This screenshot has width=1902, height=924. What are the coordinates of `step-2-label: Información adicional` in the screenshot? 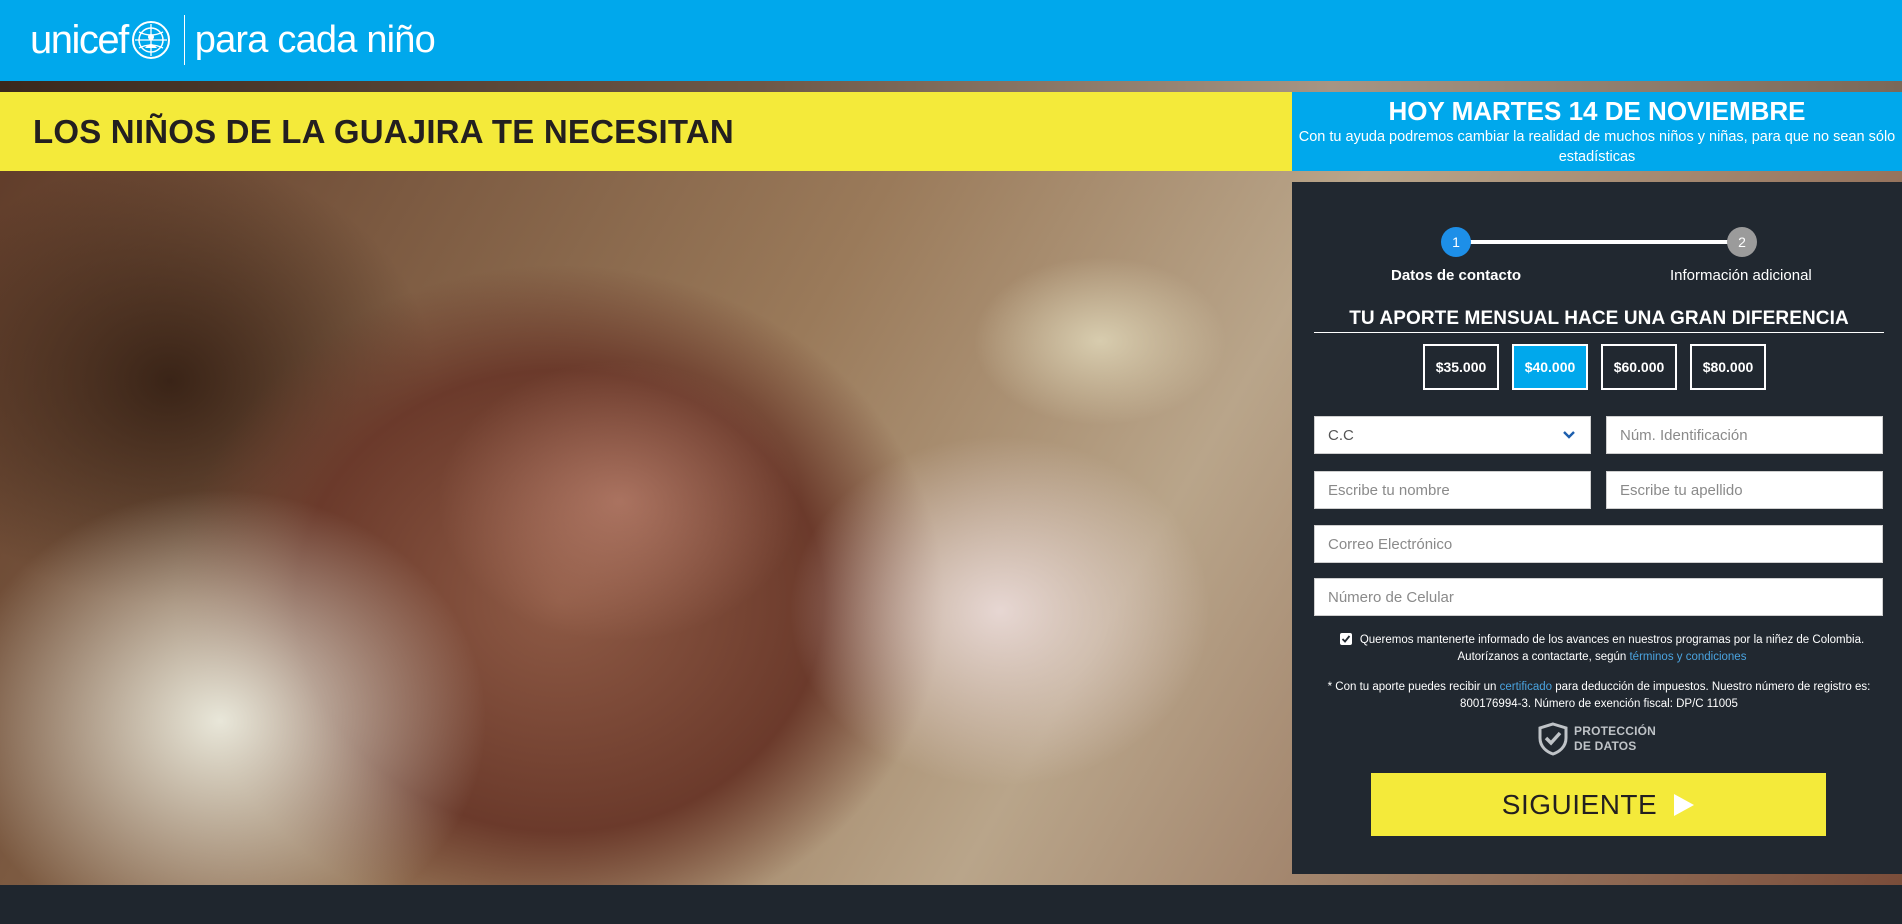 It's located at (1741, 275).